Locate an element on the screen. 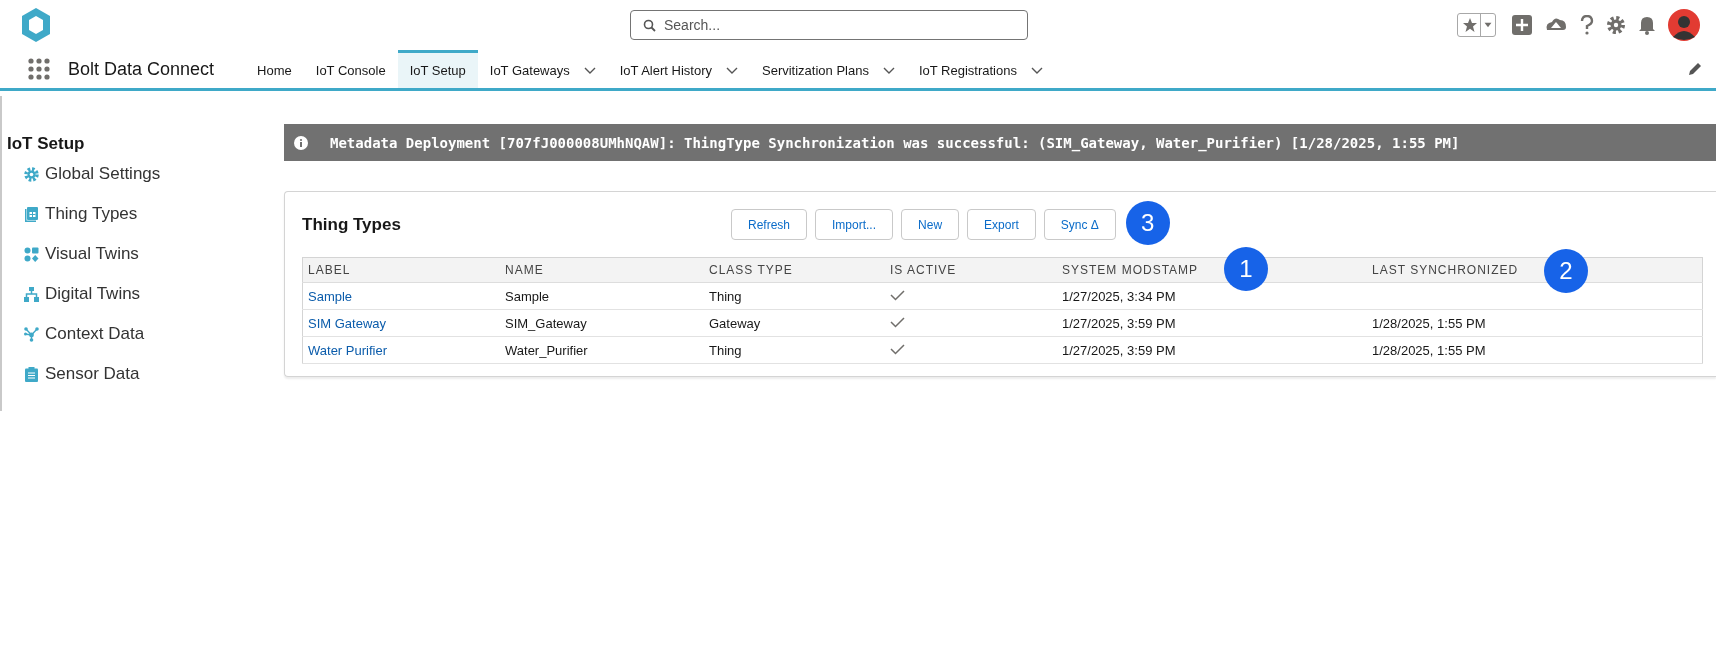 This screenshot has height=653, width=1716. column-header: NAME is located at coordinates (602, 270).